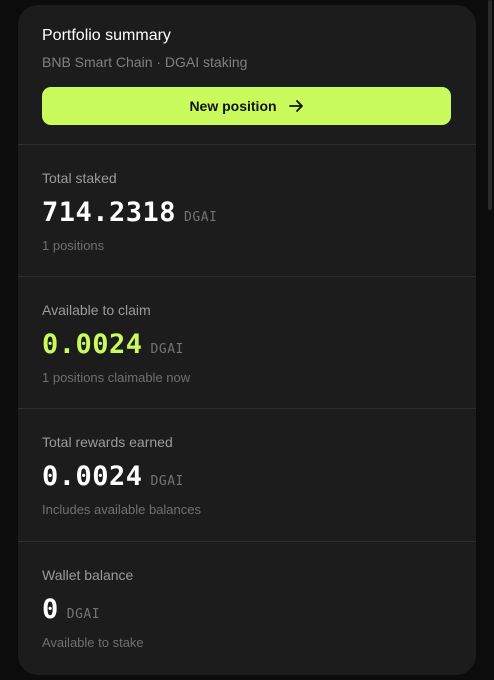 Image resolution: width=494 pixels, height=680 pixels. Describe the element at coordinates (490, 105) in the screenshot. I see `page-scrollbar` at that location.